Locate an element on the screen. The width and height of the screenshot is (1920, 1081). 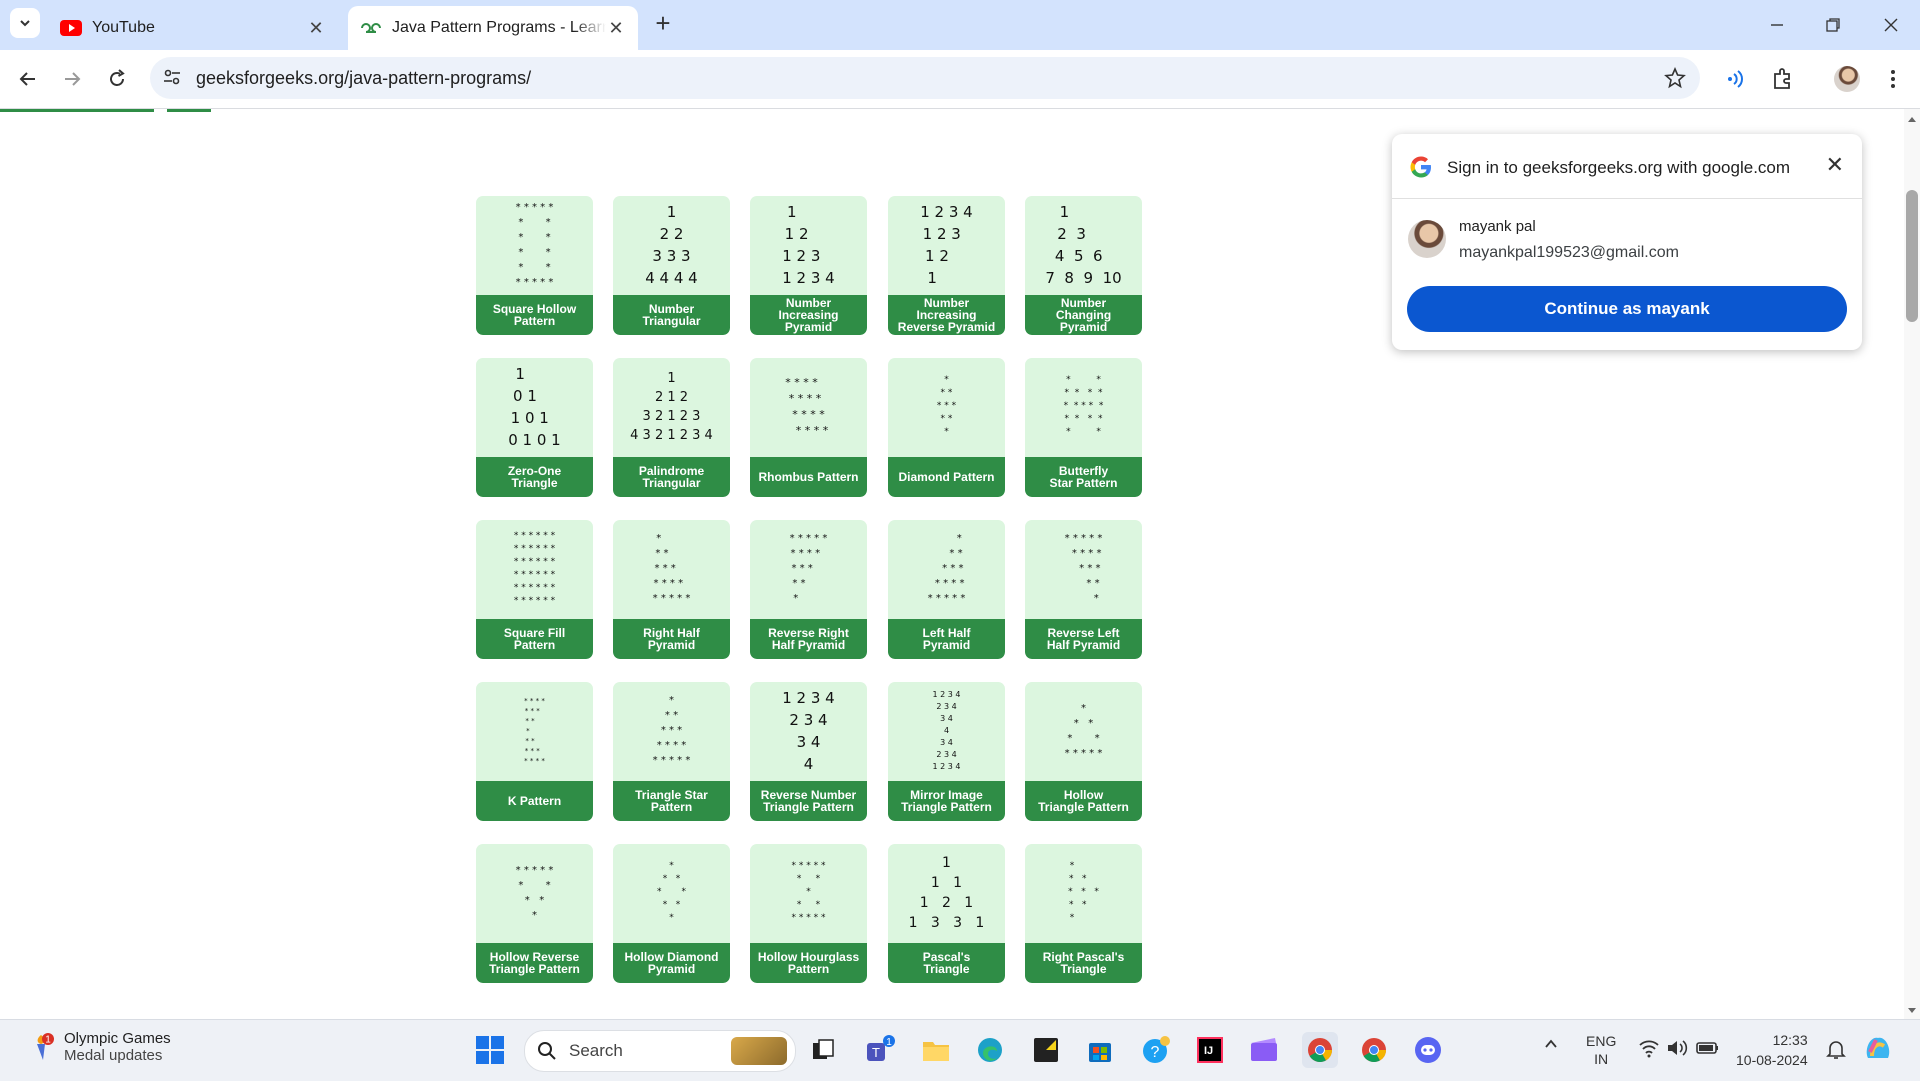
avatar is located at coordinates (1427, 239).